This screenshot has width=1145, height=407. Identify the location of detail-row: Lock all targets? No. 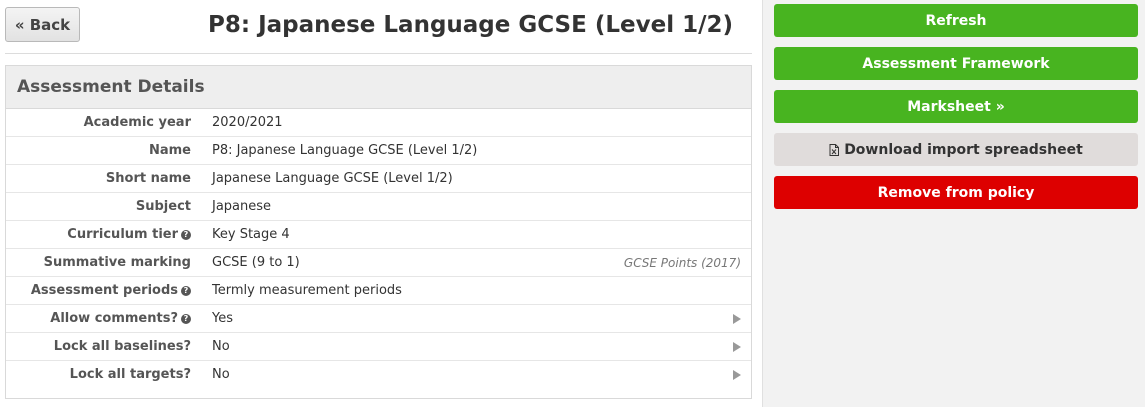
(378, 375).